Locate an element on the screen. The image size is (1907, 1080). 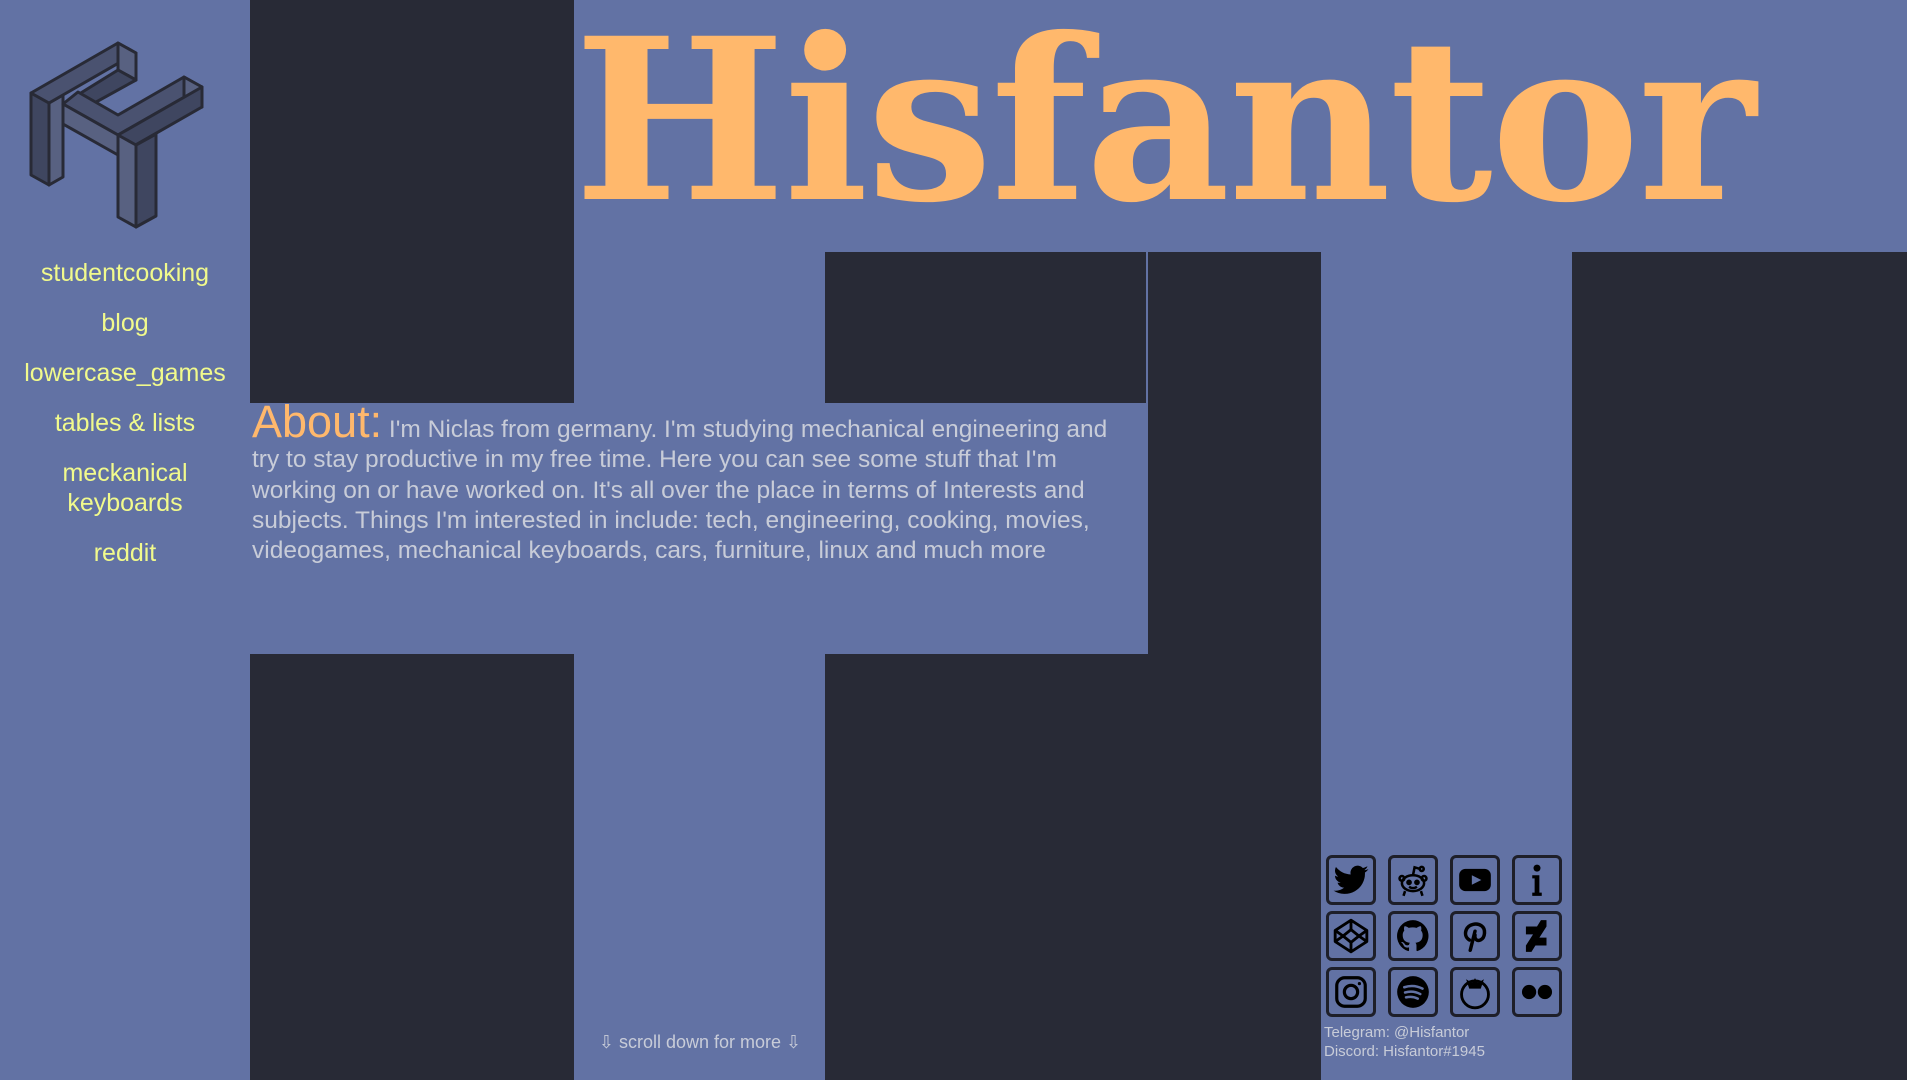
youtube-icon is located at coordinates (1475, 880).